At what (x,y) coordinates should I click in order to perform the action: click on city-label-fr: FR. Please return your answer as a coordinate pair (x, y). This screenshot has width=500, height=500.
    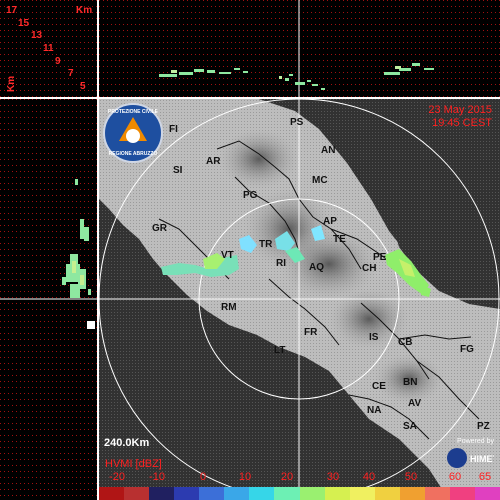
    Looking at the image, I should click on (311, 332).